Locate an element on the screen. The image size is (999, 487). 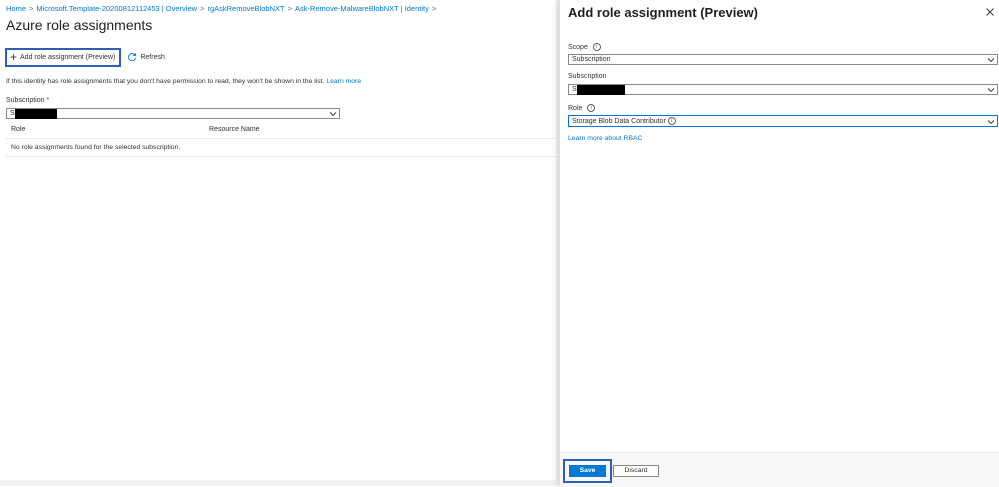
refresh-label: Refresh is located at coordinates (152, 57).